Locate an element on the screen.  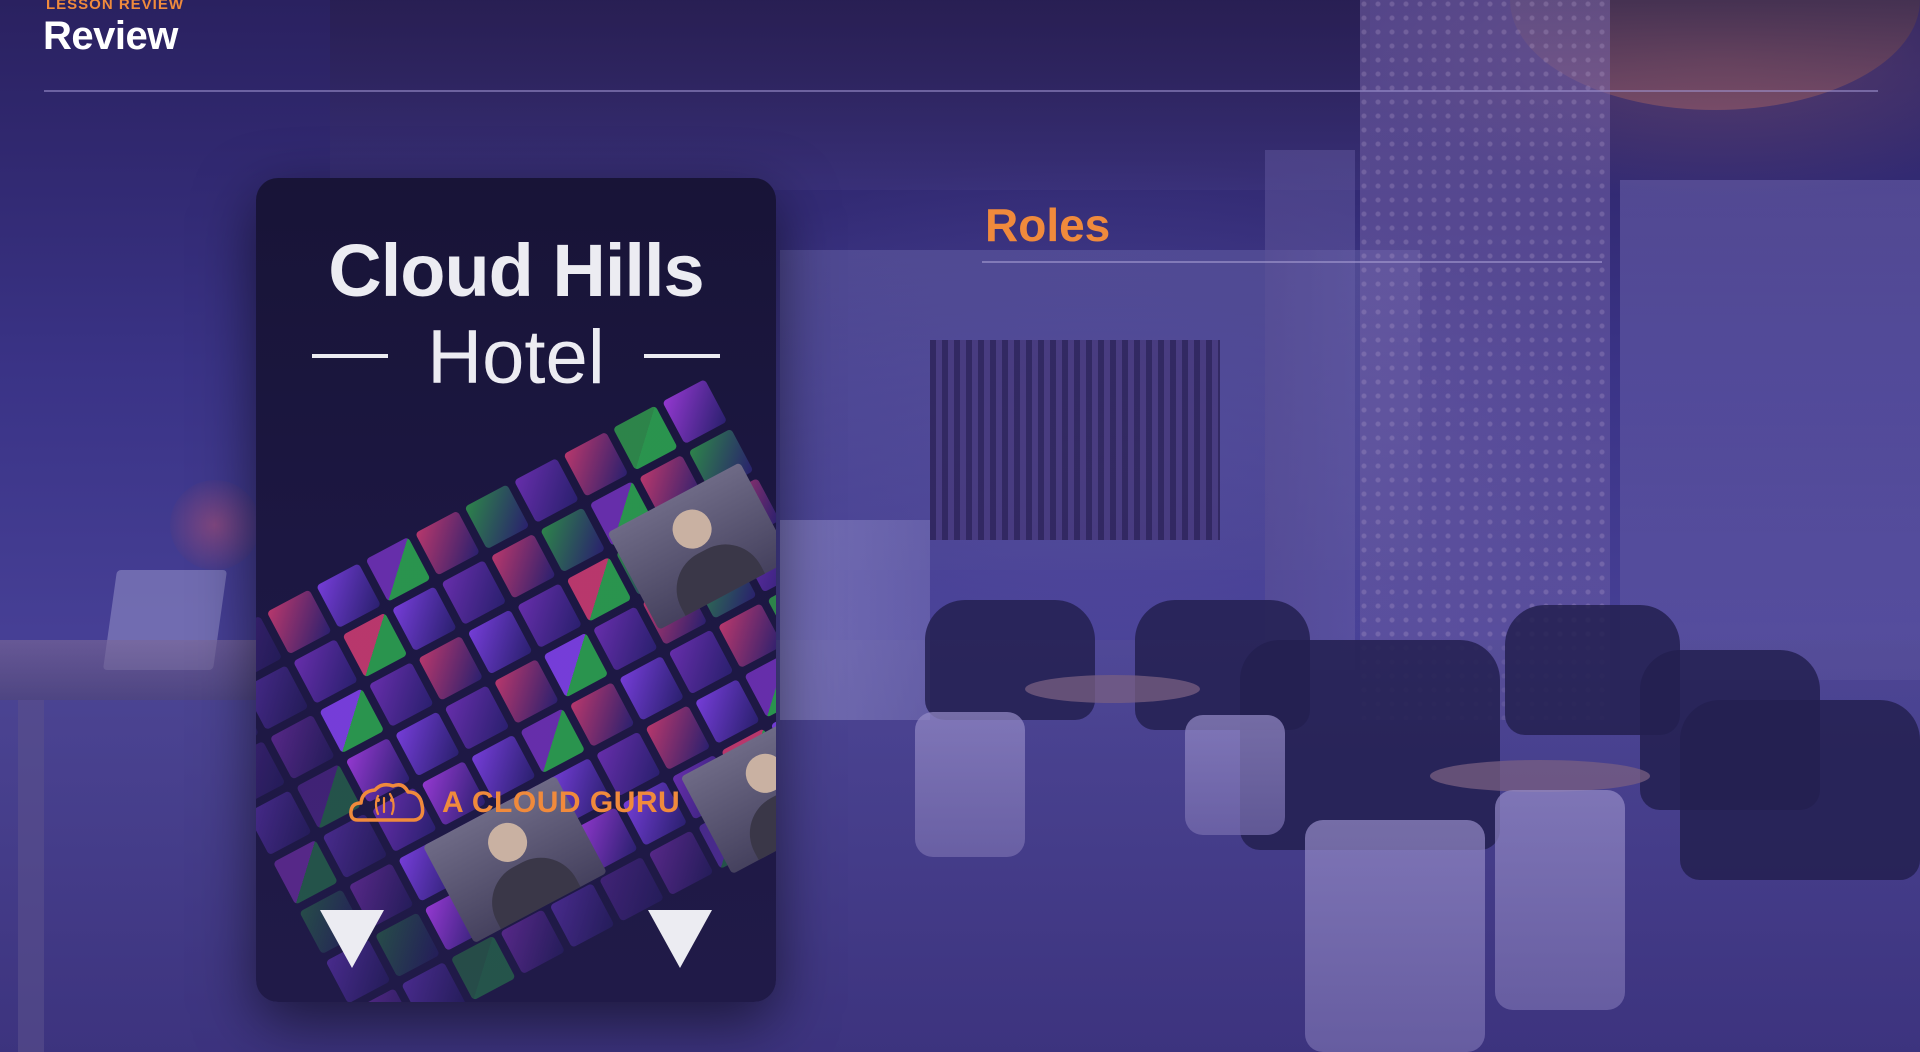
cloud-icon is located at coordinates (387, 802).